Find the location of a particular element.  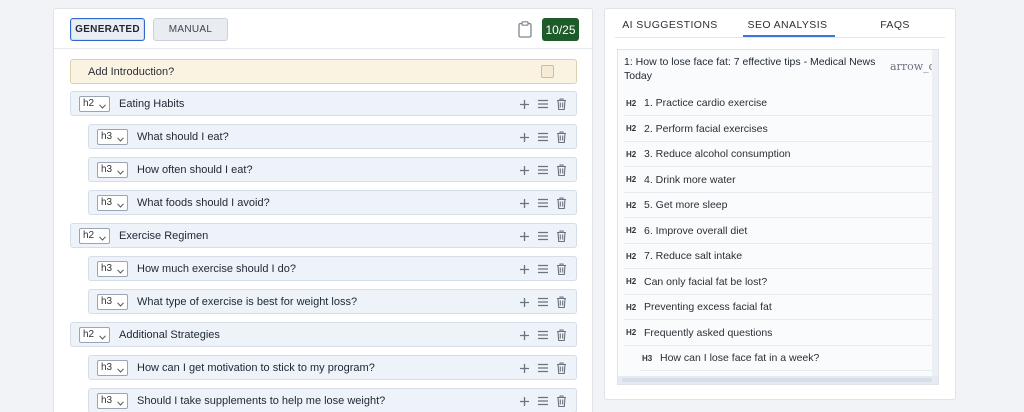

seo-heading-item: H2 4. Drink more water is located at coordinates (779, 180).